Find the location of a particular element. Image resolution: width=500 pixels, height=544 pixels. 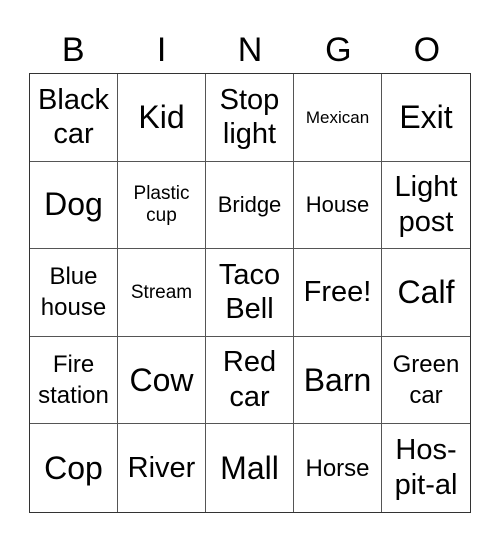

bingo-header: B I N G O is located at coordinates (250, 50).